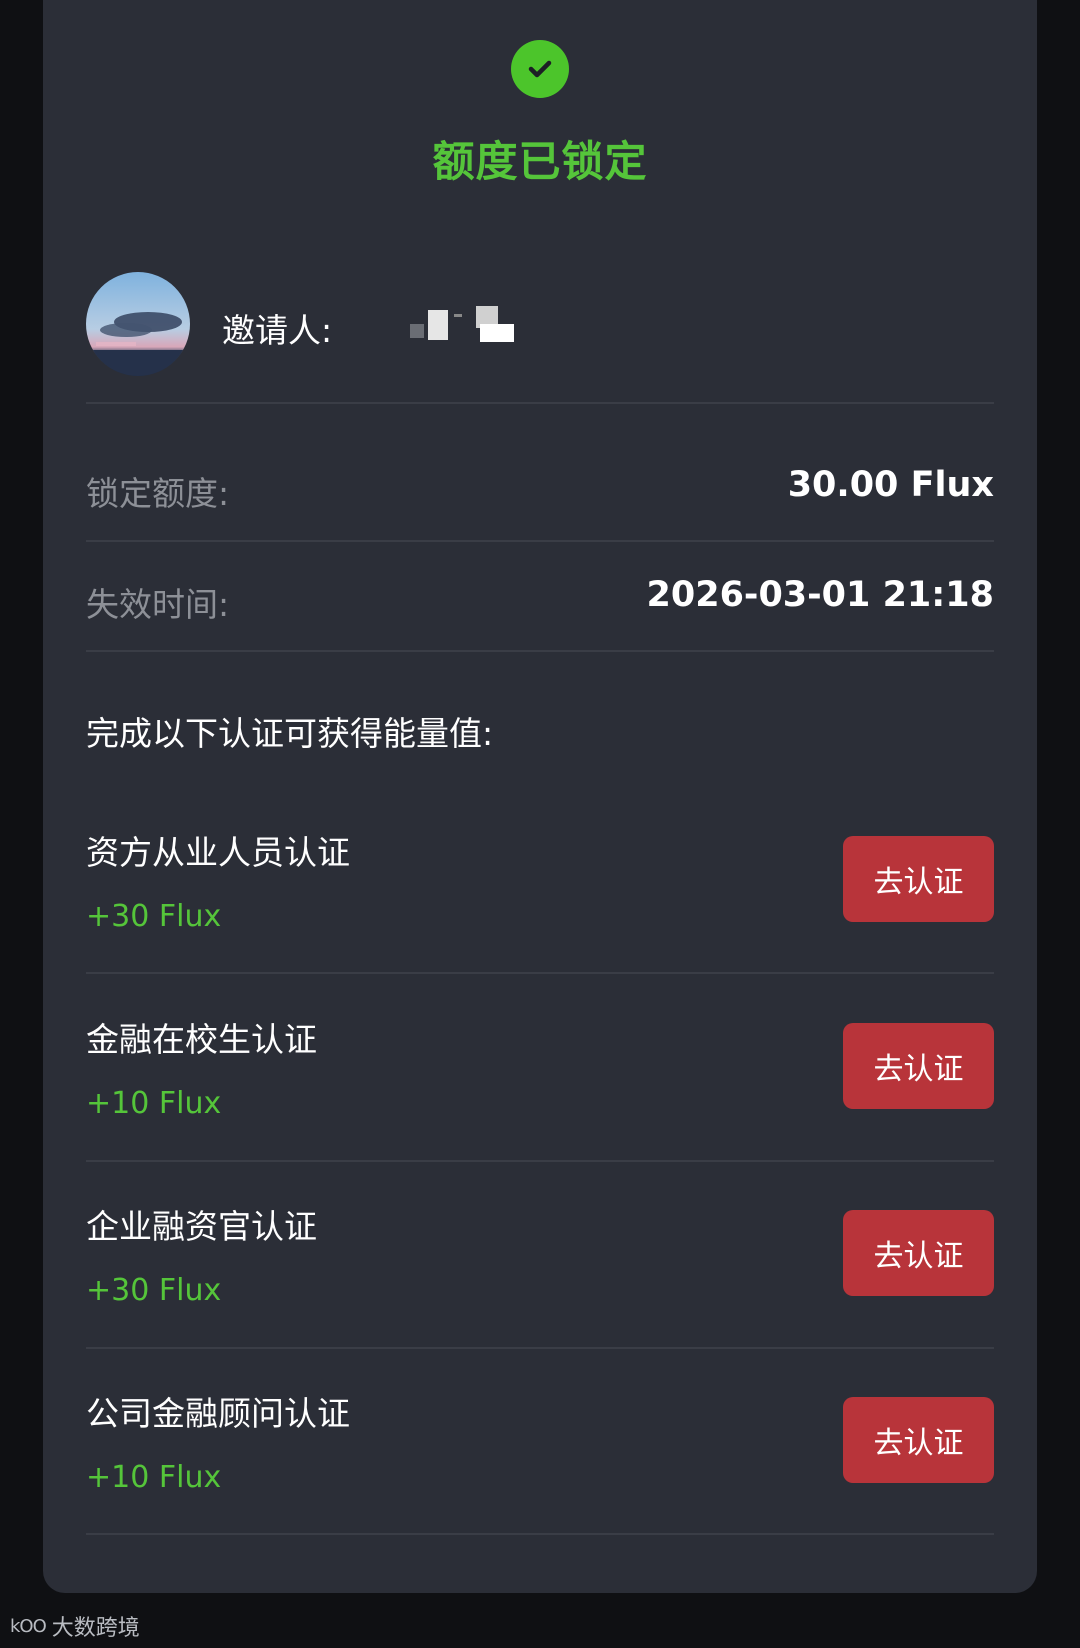 The width and height of the screenshot is (1080, 1648). What do you see at coordinates (540, 69) in the screenshot?
I see `check-circle-icon` at bounding box center [540, 69].